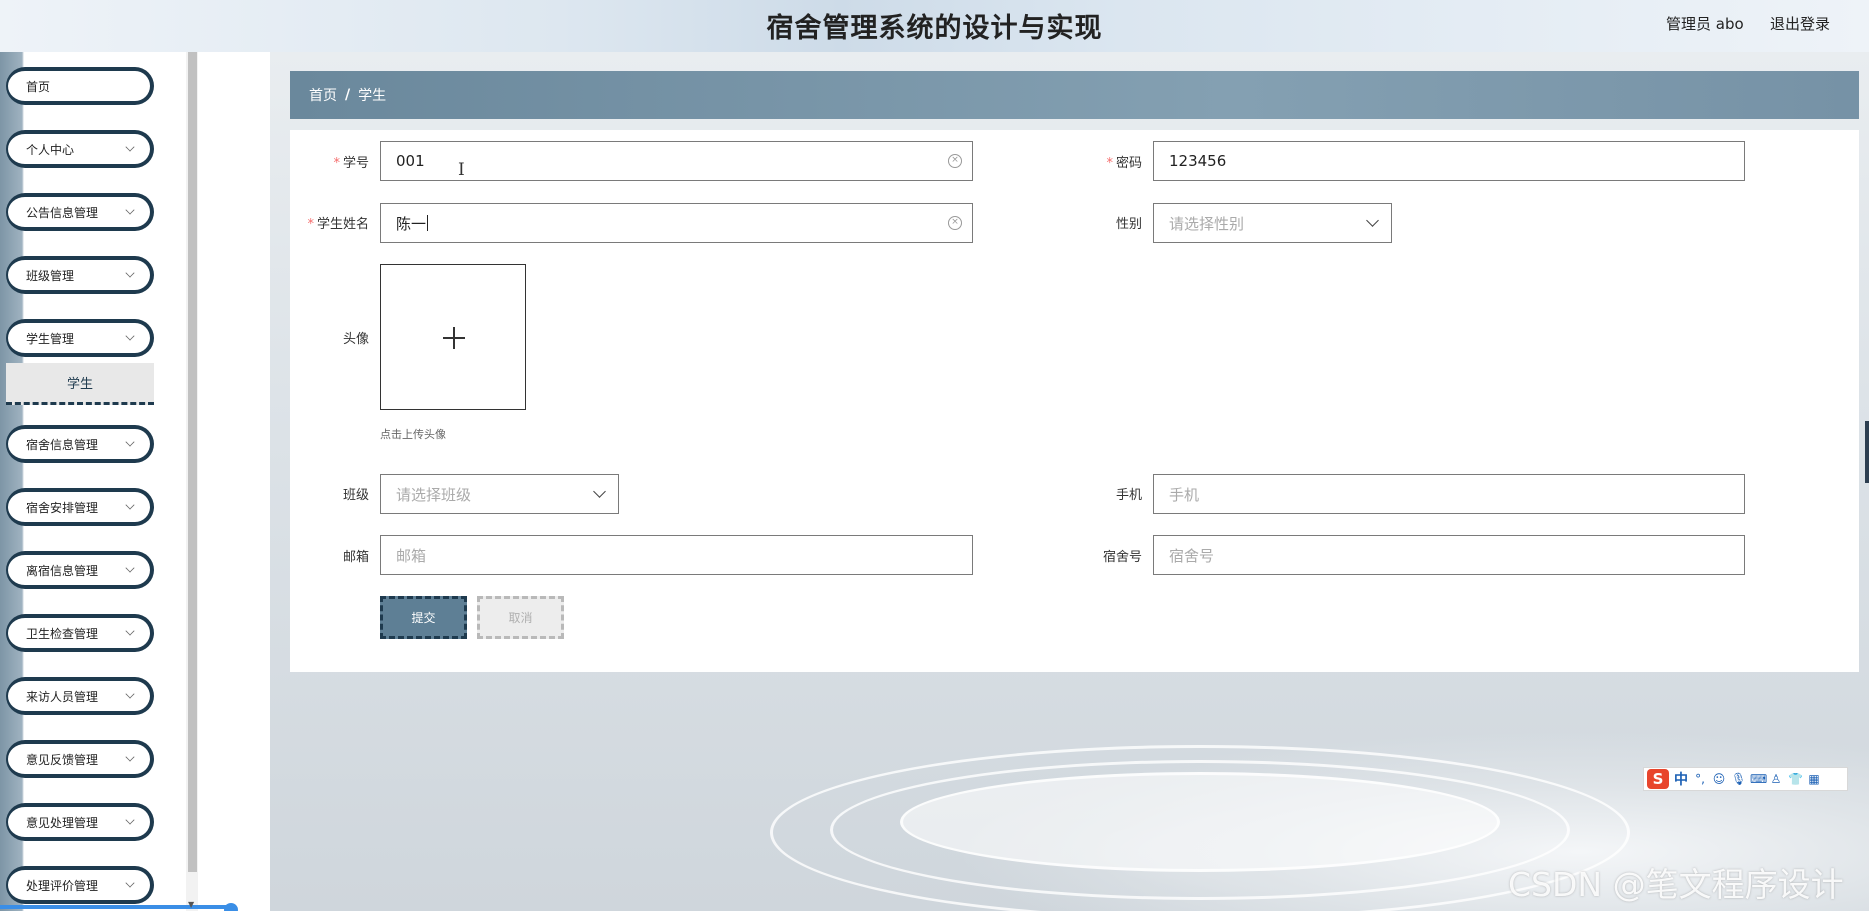  I want to click on sidebar-item-label: 宿舍安排管理, so click(62, 507).